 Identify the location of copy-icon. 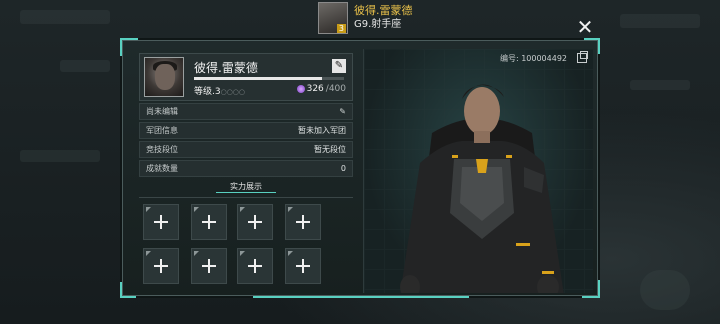
(582, 57).